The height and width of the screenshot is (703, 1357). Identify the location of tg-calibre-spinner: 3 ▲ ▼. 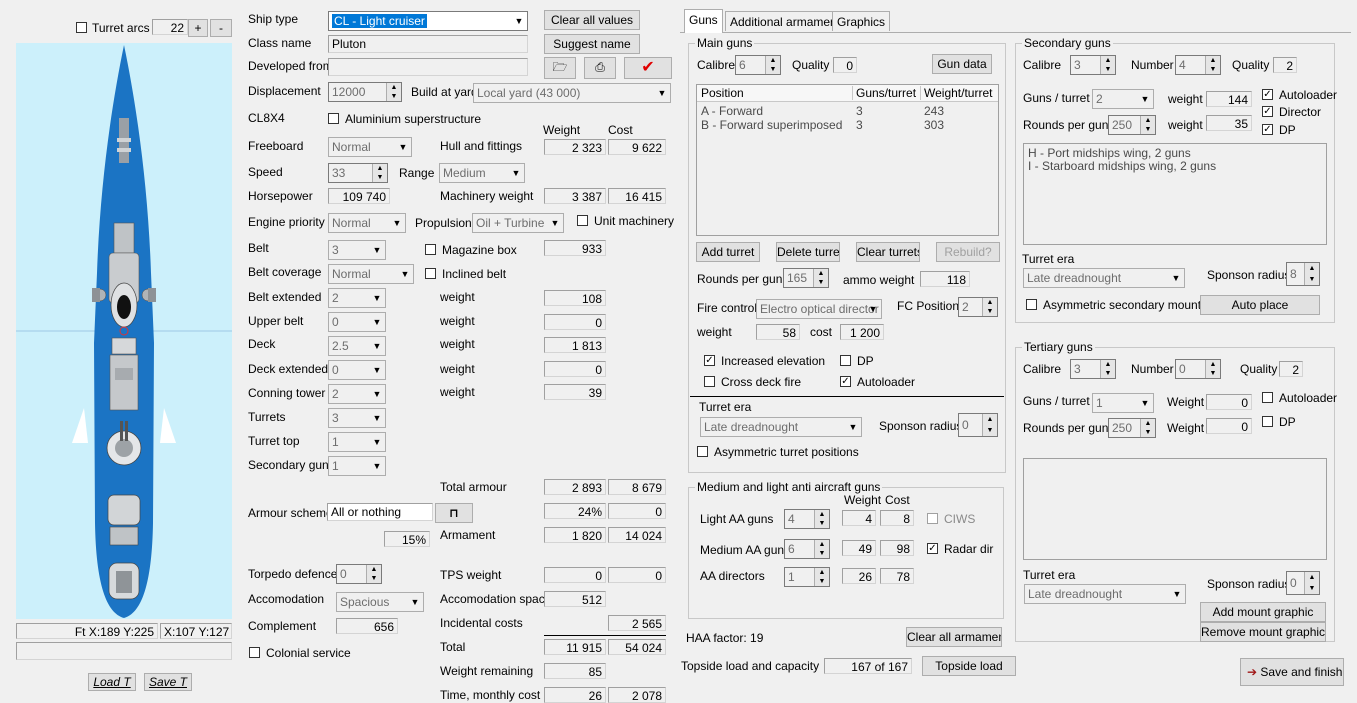
(1093, 369).